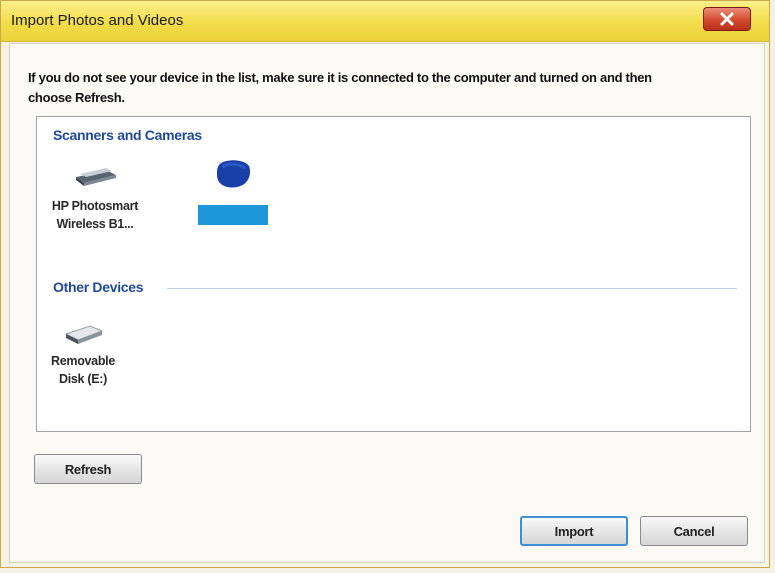 The height and width of the screenshot is (573, 775). I want to click on cancel-button: Cancel, so click(694, 531).